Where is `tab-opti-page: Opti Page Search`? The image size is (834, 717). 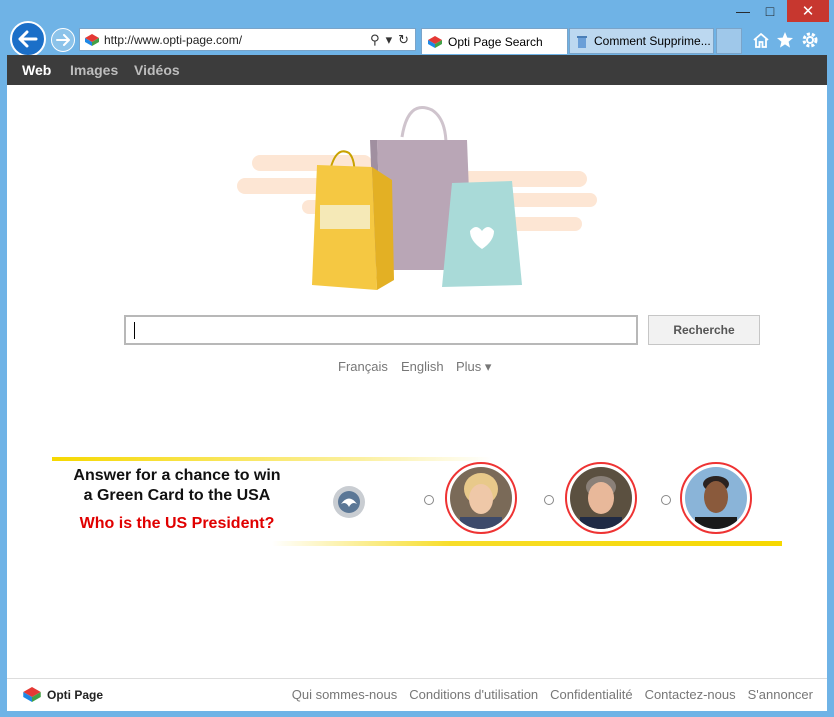 tab-opti-page: Opti Page Search is located at coordinates (494, 41).